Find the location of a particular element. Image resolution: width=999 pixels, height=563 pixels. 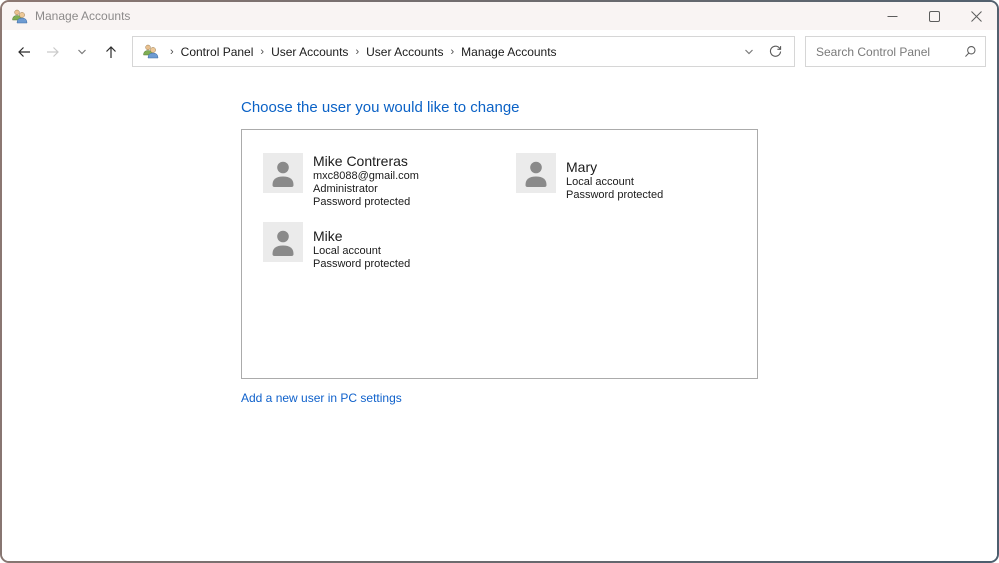

forward-arrow-icon is located at coordinates (53, 51).